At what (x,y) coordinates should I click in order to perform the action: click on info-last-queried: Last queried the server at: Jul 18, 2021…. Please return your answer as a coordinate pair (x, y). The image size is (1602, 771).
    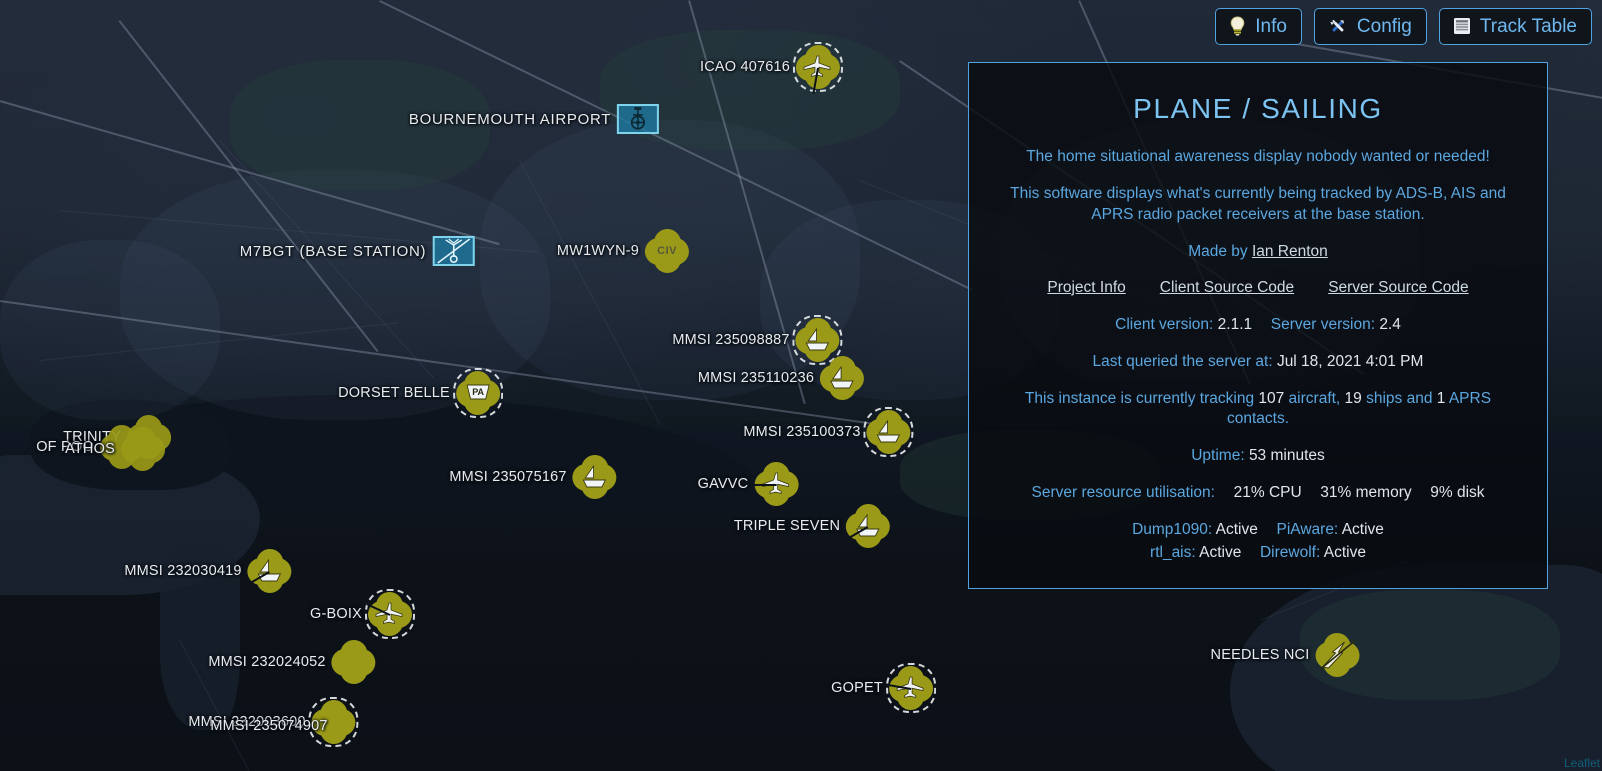
    Looking at the image, I should click on (1258, 362).